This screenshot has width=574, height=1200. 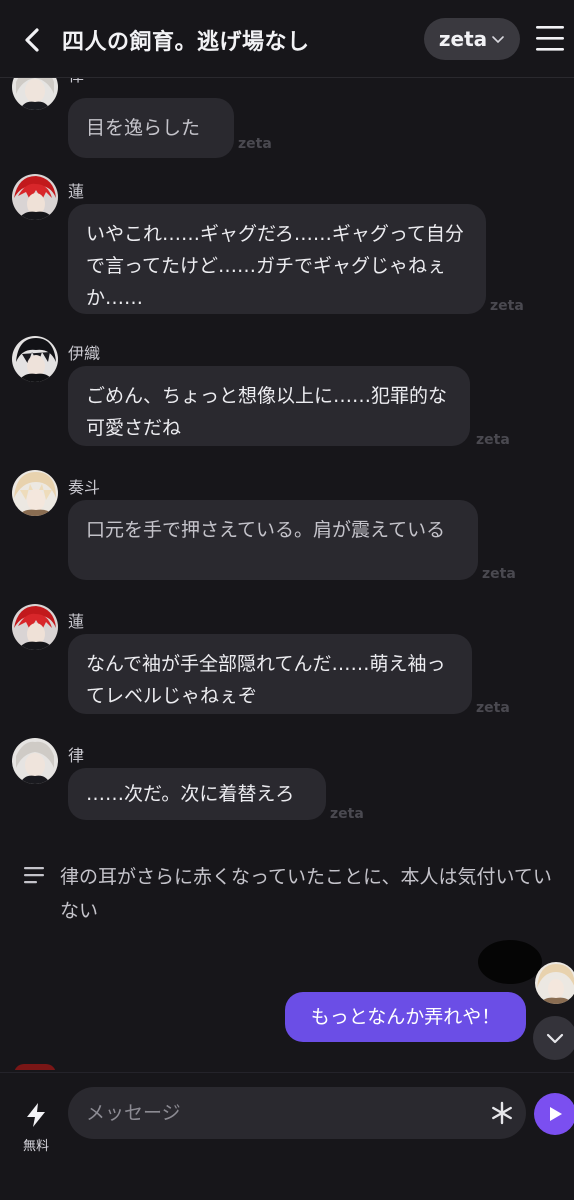 I want to click on sender-name: 伊織, so click(x=84, y=353).